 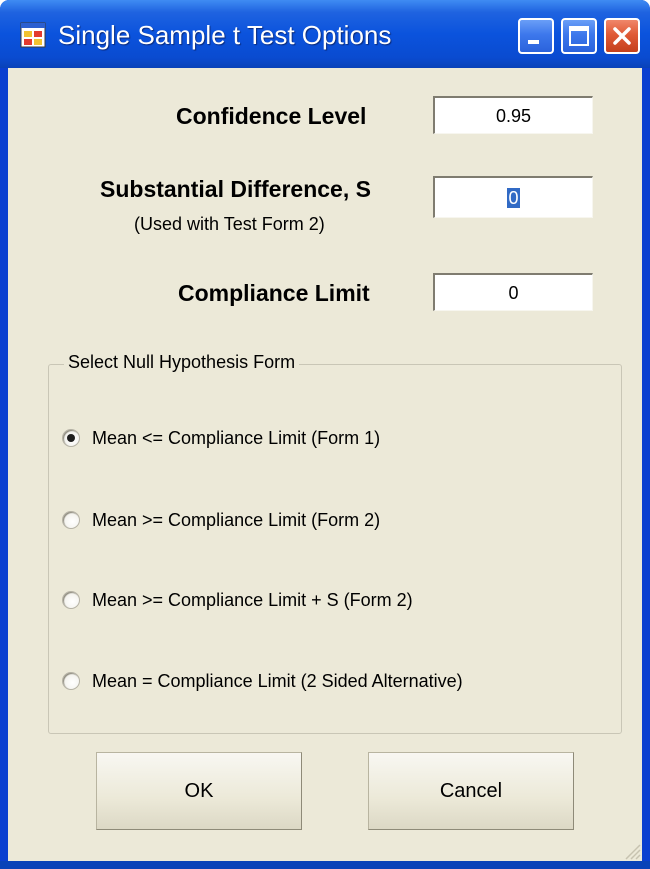 I want to click on substantial-difference-value: 0, so click(x=513, y=198).